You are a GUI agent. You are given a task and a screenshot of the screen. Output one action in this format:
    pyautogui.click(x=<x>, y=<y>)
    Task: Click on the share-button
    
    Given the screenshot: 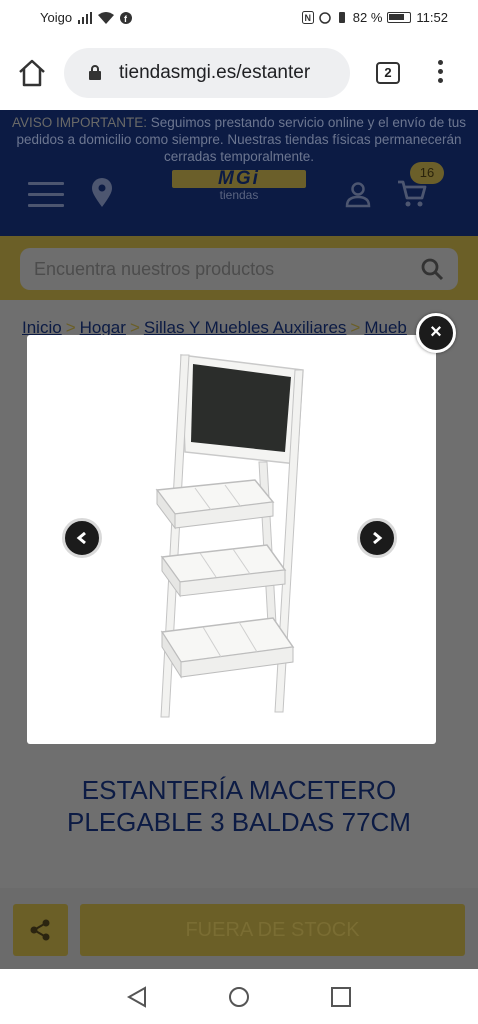 What is the action you would take?
    pyautogui.click(x=40, y=930)
    